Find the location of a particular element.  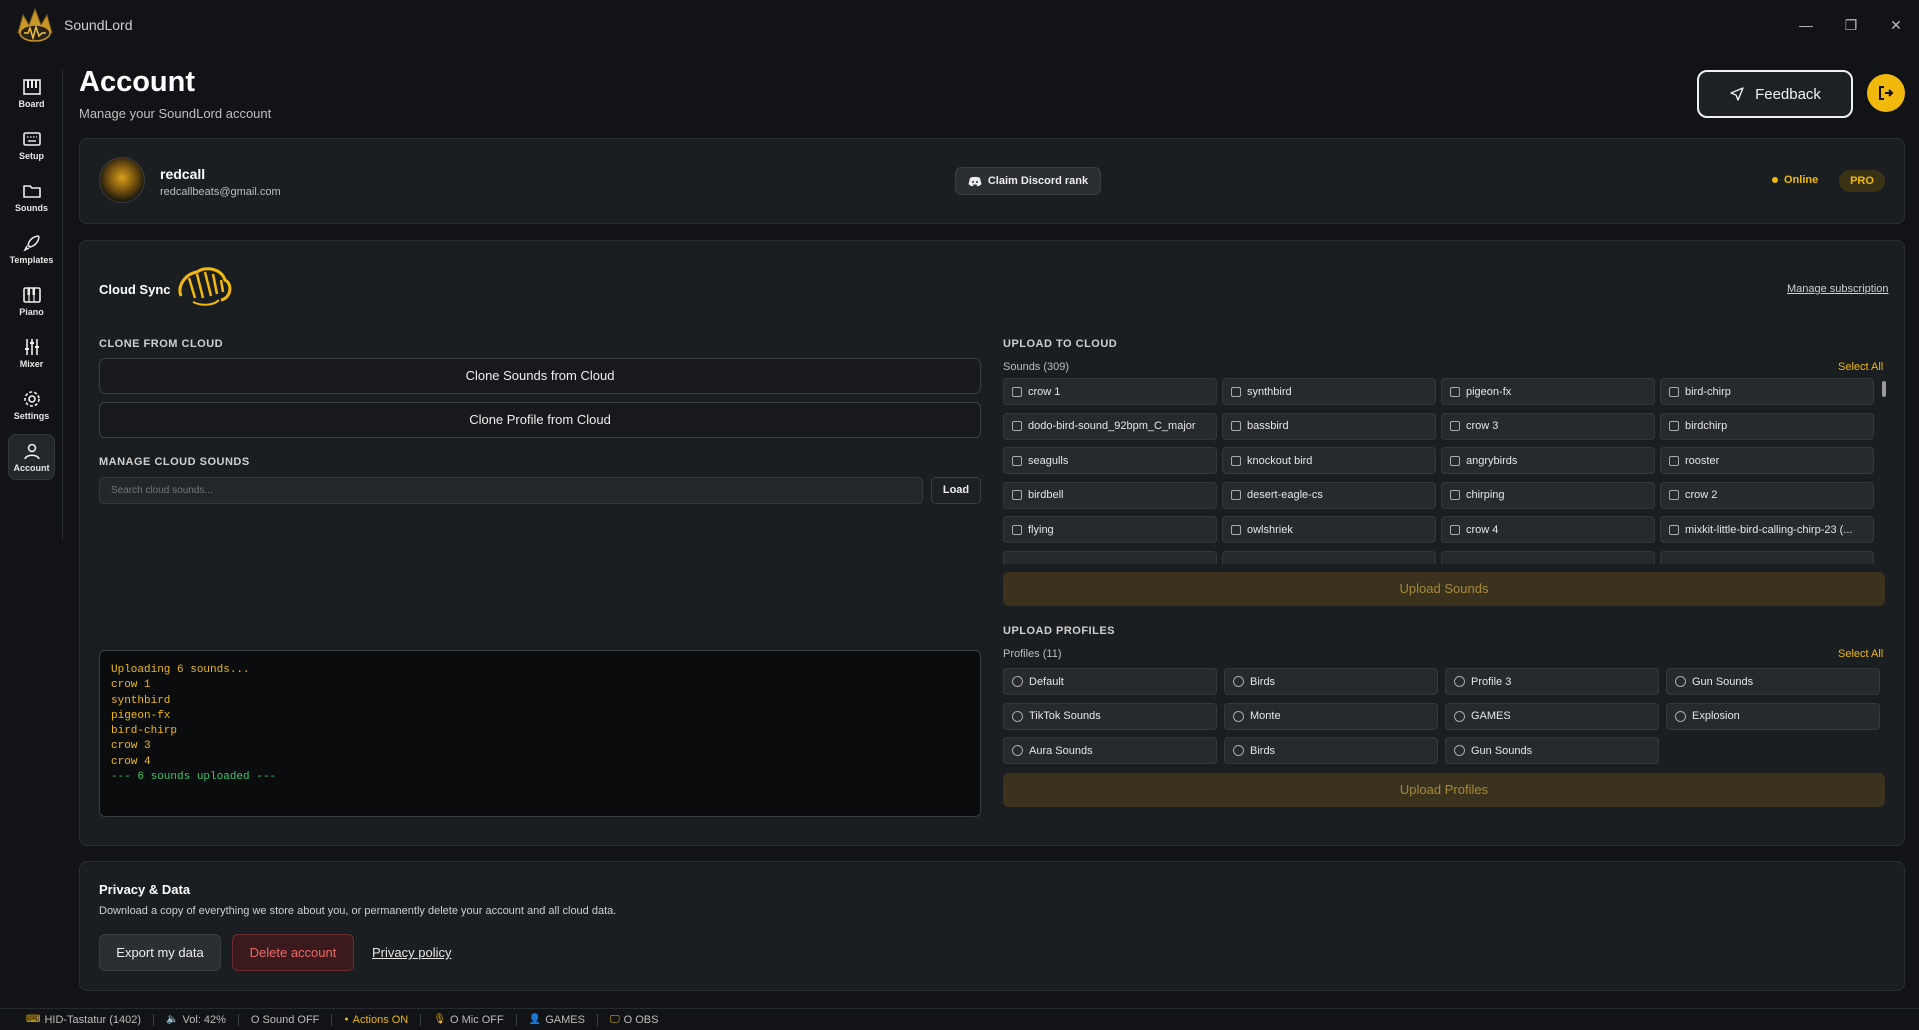

sound-checkbox-item: crow 4 is located at coordinates (1548, 529).